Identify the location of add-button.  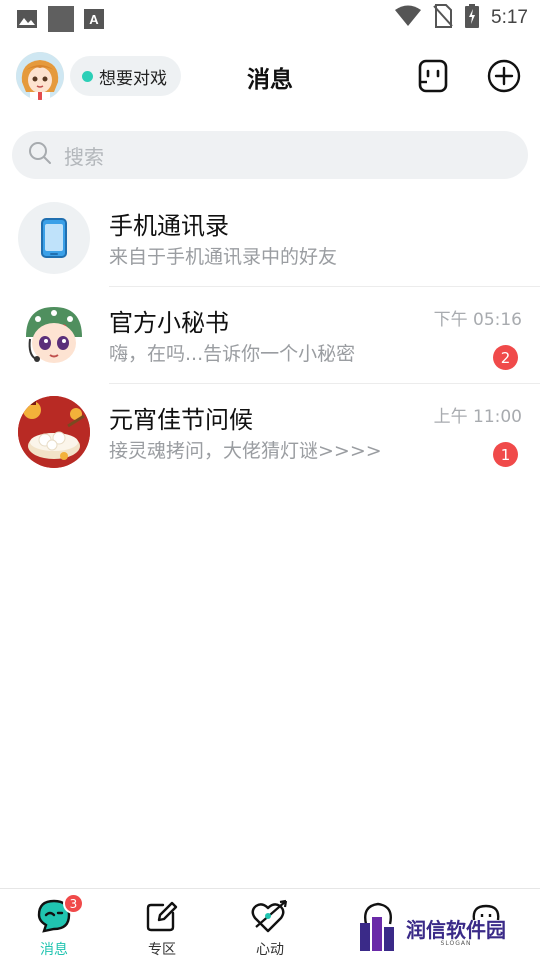
(504, 76).